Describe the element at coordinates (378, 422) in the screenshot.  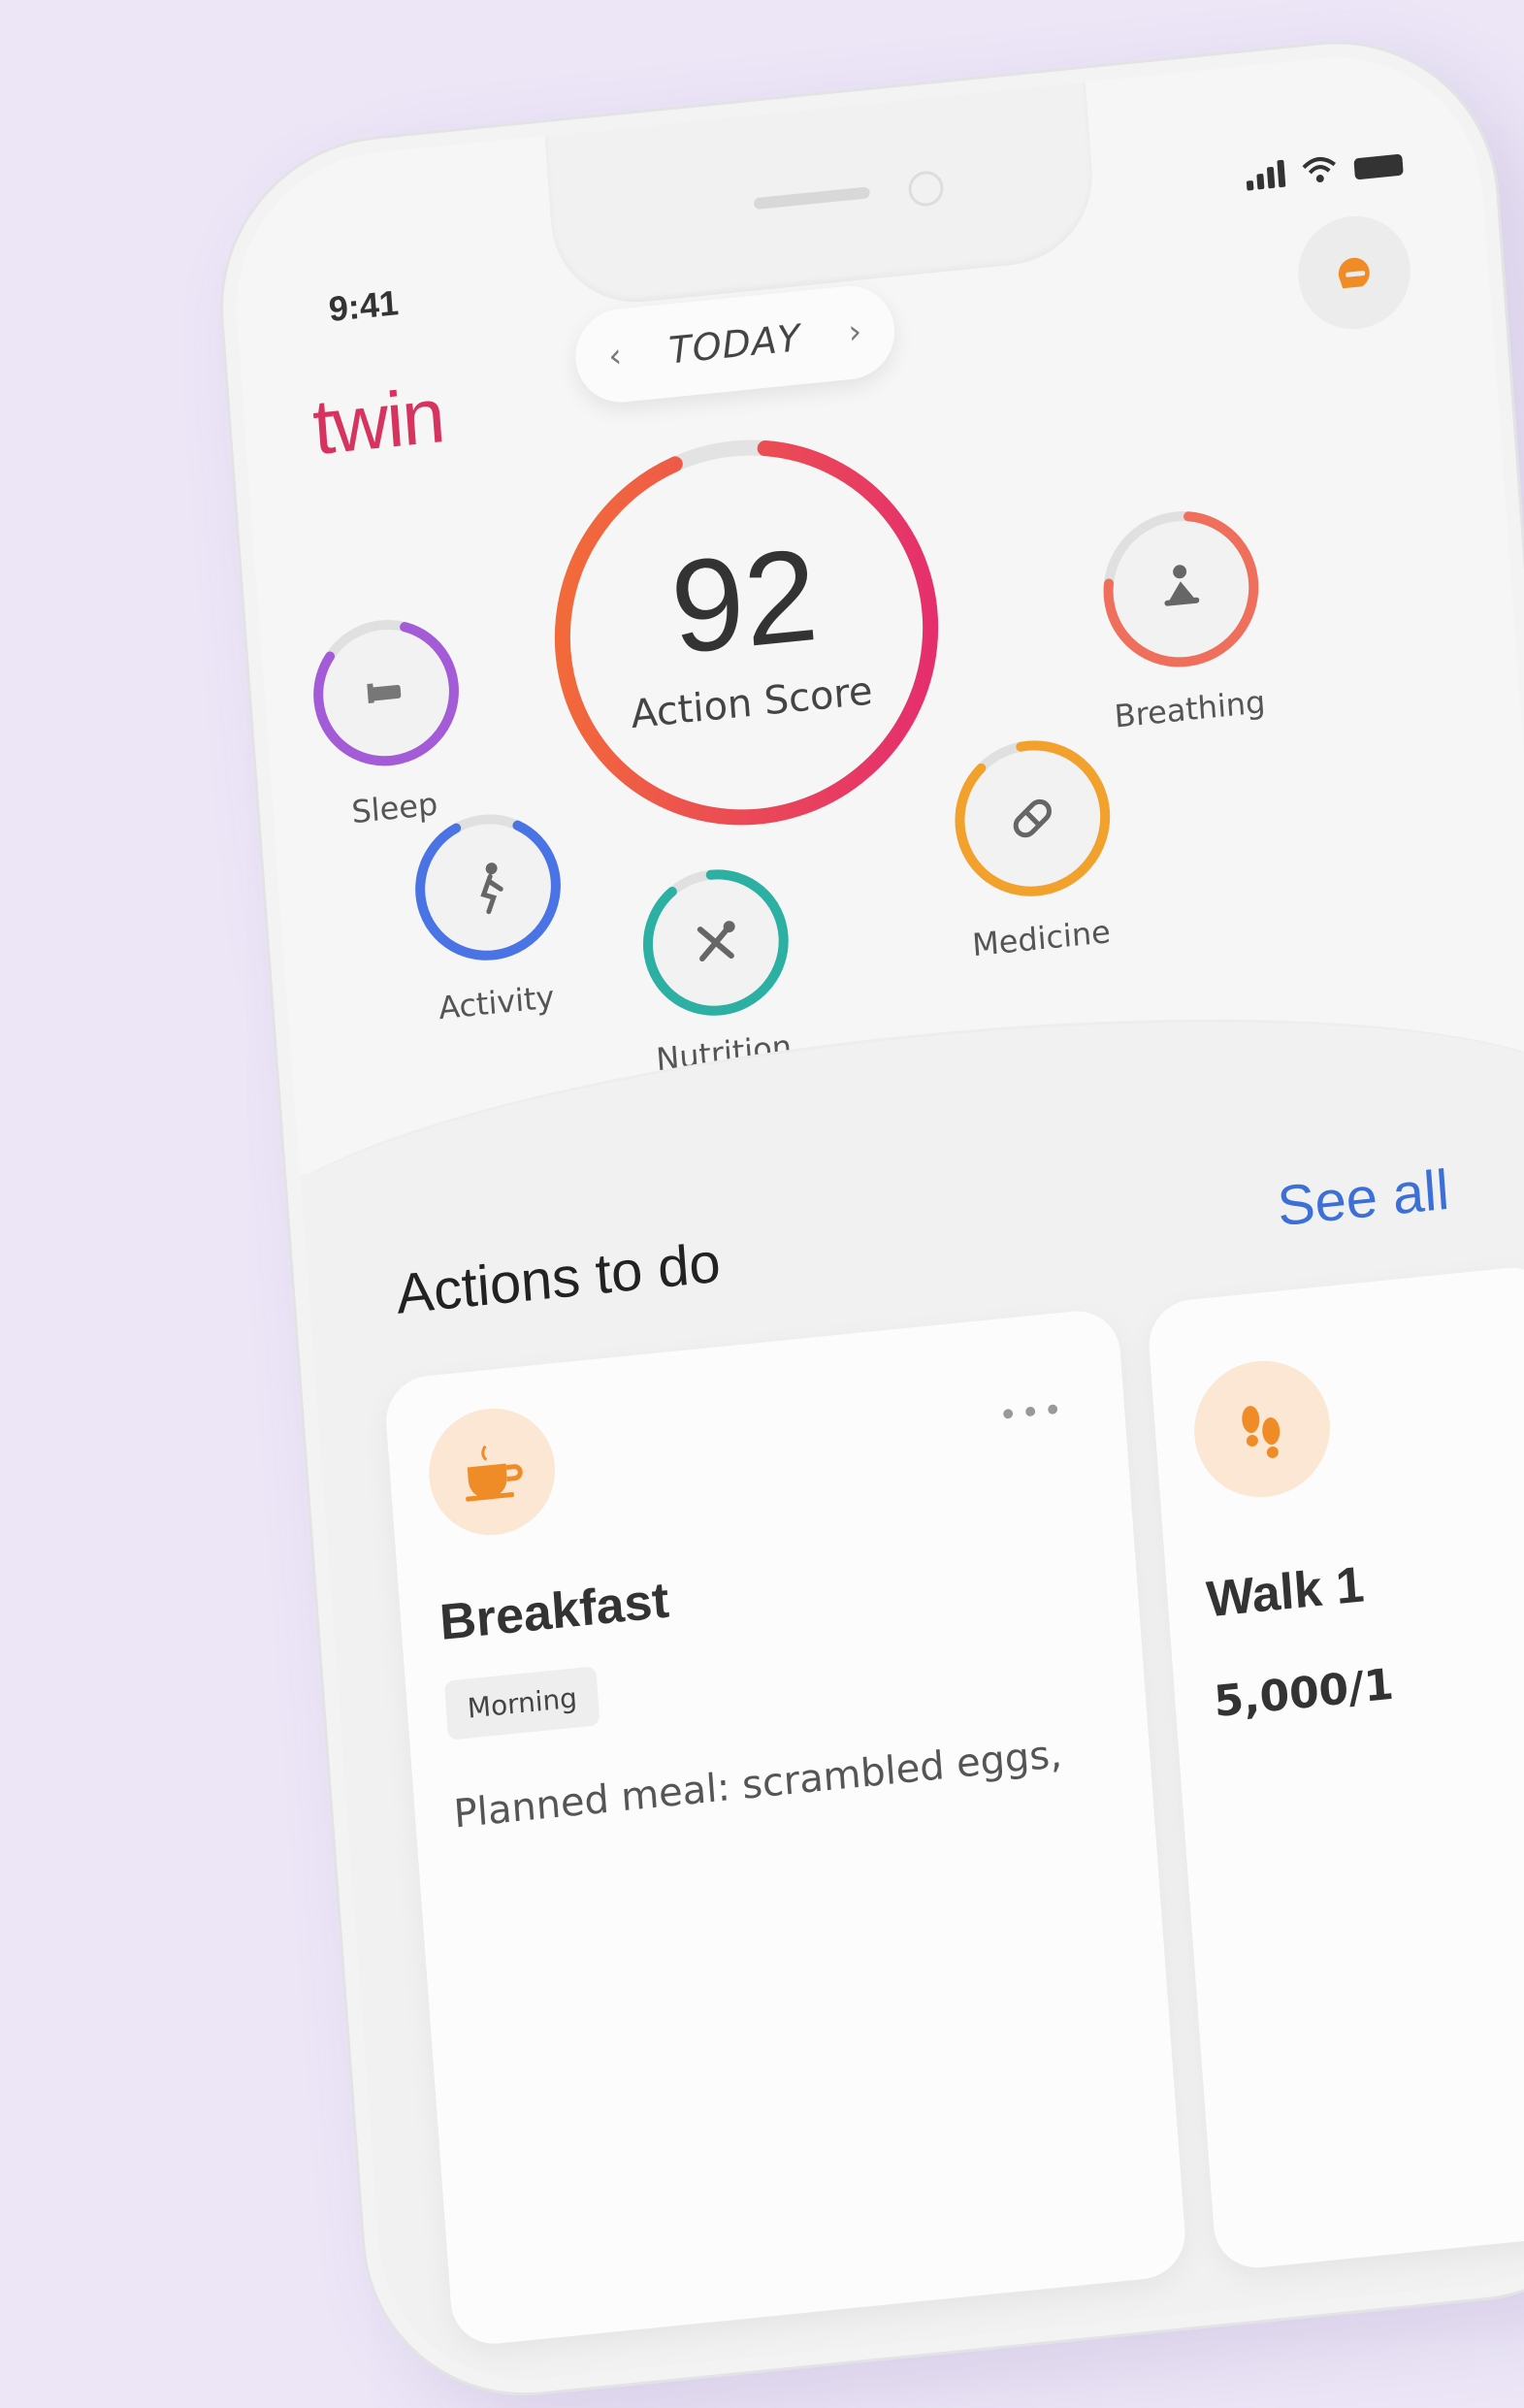
I see `app-logo: twin` at that location.